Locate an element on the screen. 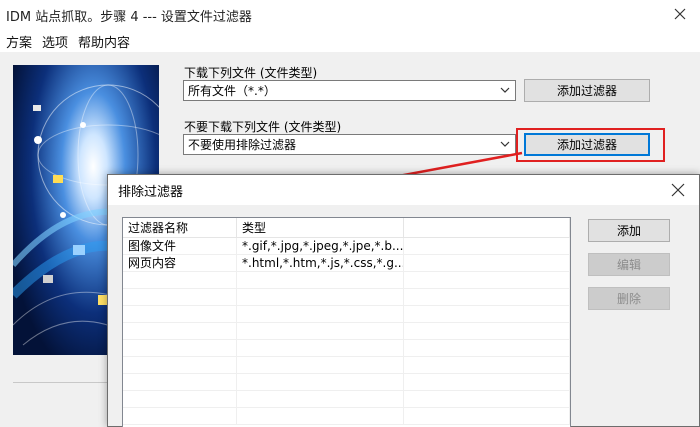  download-label: 下载下列文件 (文件类型) is located at coordinates (251, 73).